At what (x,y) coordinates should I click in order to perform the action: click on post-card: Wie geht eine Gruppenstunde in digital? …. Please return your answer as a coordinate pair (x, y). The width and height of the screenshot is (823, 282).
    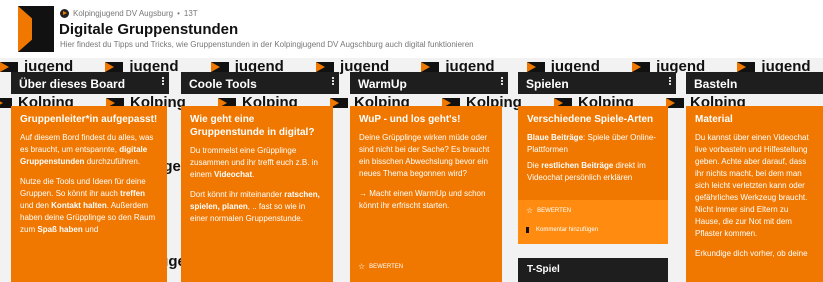
    Looking at the image, I should click on (257, 194).